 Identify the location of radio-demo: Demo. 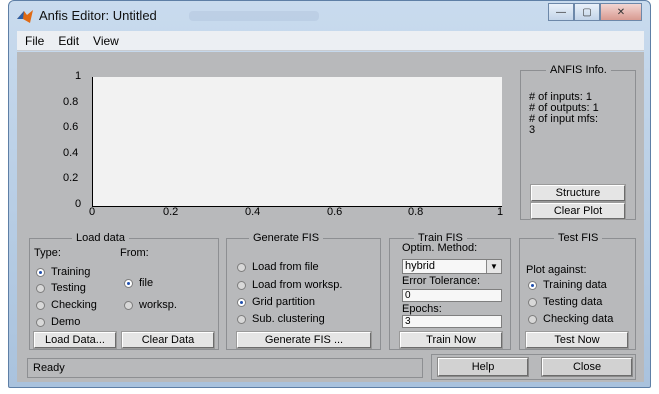
(58, 322).